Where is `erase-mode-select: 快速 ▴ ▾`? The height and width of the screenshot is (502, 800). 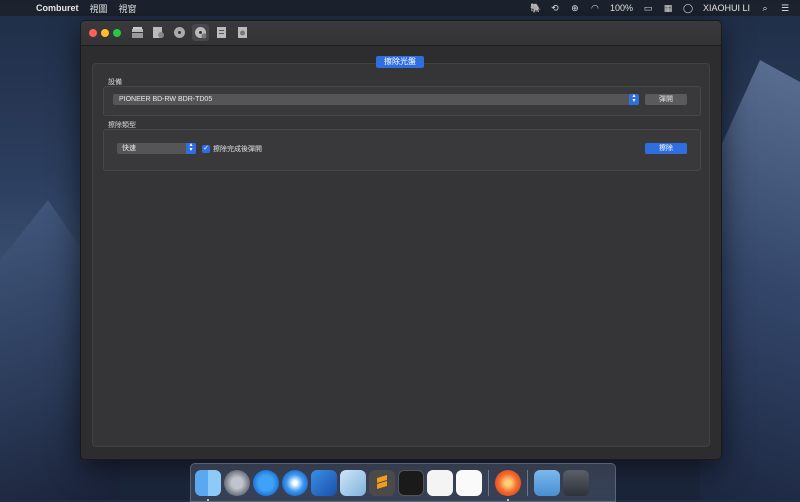 erase-mode-select: 快速 ▴ ▾ is located at coordinates (156, 148).